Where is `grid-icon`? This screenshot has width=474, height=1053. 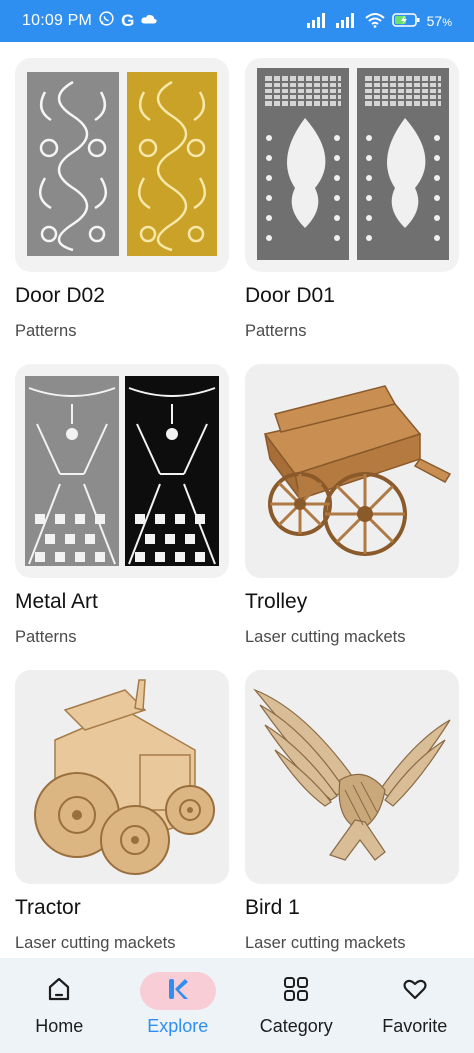 grid-icon is located at coordinates (296, 991).